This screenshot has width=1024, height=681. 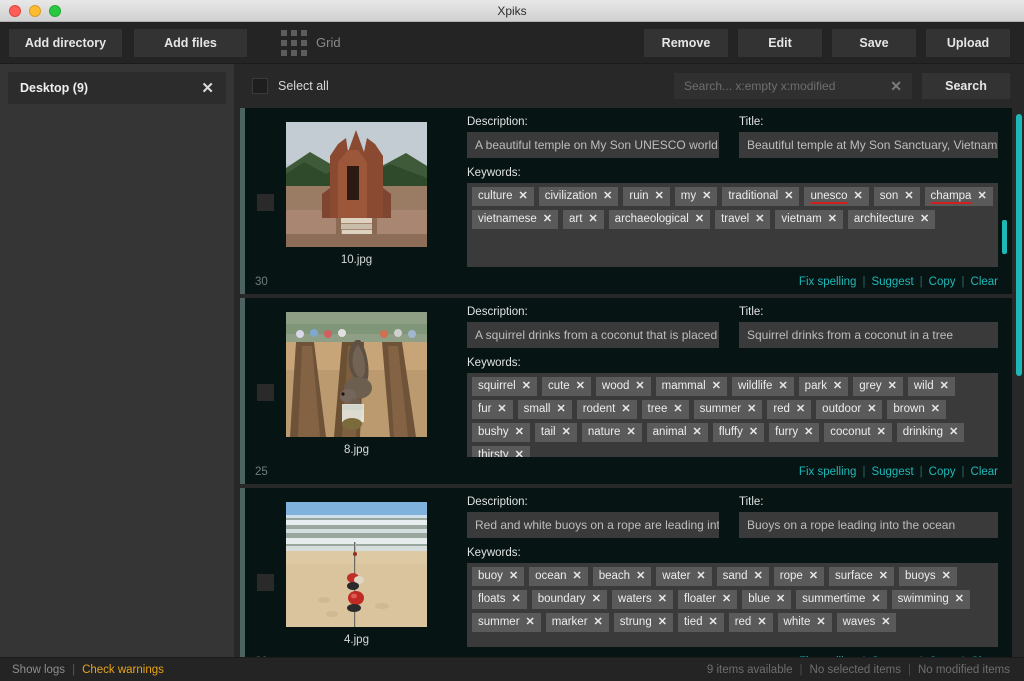 What do you see at coordinates (260, 86) in the screenshot?
I see `select-all-checkbox` at bounding box center [260, 86].